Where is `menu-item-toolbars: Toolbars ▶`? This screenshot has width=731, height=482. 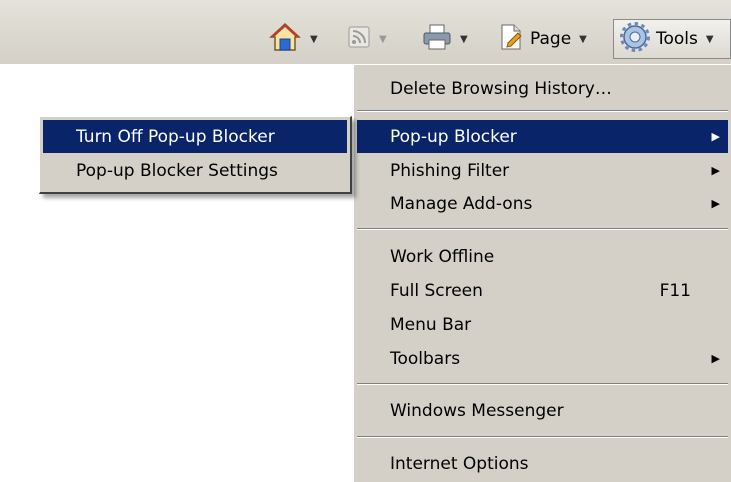
menu-item-toolbars: Toolbars ▶ is located at coordinates (542, 358).